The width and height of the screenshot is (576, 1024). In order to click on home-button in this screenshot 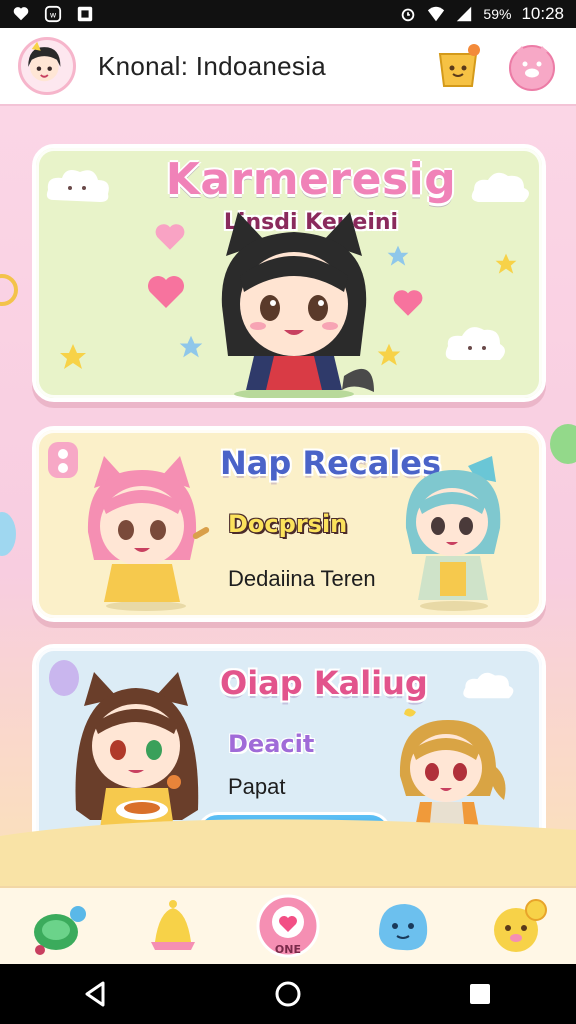, I will do `click(288, 994)`.